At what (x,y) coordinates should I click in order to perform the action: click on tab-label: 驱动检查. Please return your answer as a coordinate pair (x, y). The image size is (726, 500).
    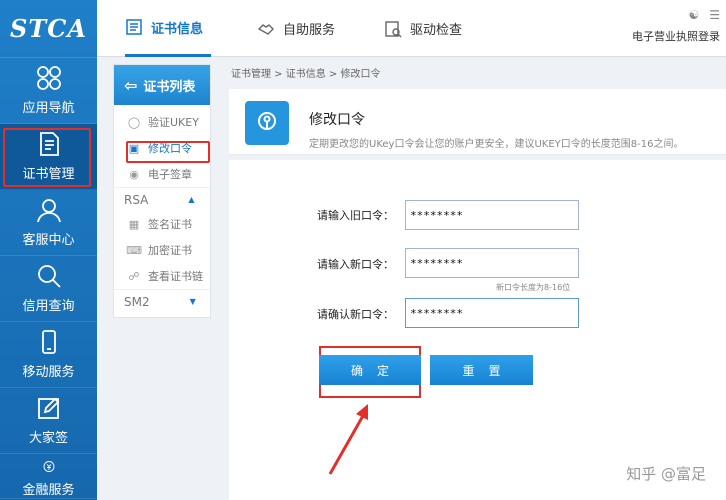
    Looking at the image, I should click on (436, 30).